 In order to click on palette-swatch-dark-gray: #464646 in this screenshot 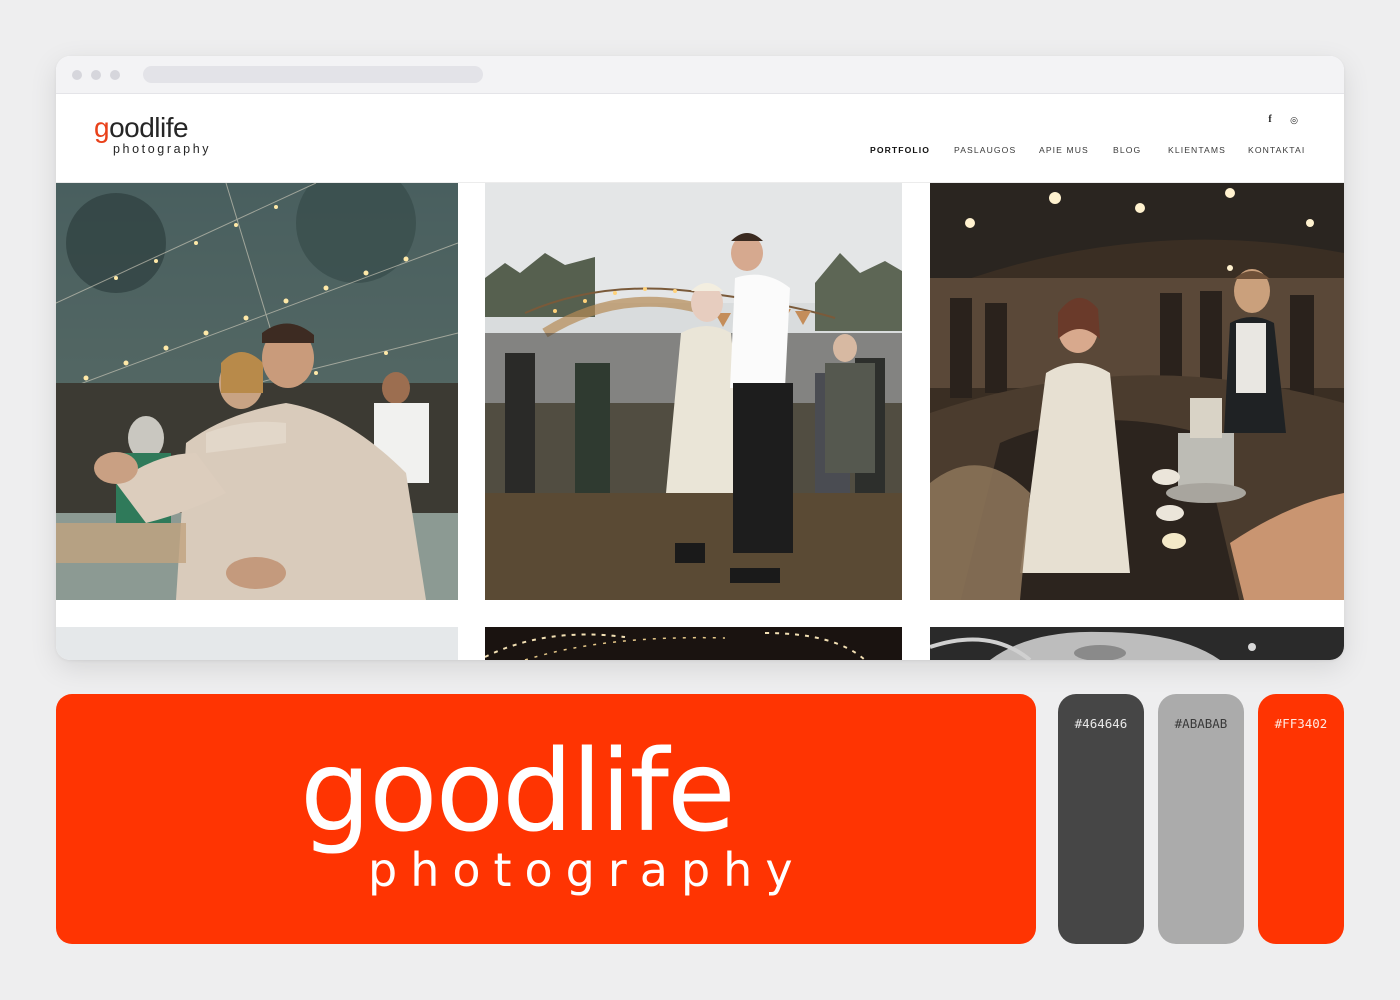, I will do `click(1101, 819)`.